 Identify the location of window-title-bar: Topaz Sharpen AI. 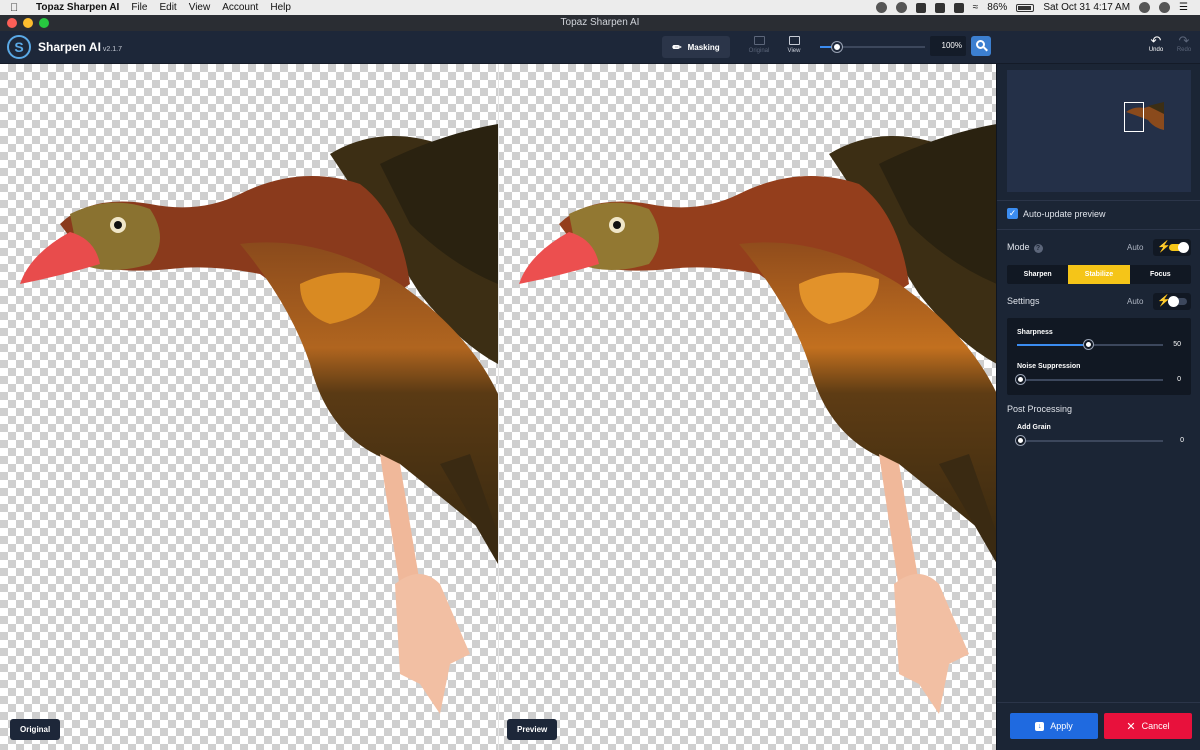
(600, 23).